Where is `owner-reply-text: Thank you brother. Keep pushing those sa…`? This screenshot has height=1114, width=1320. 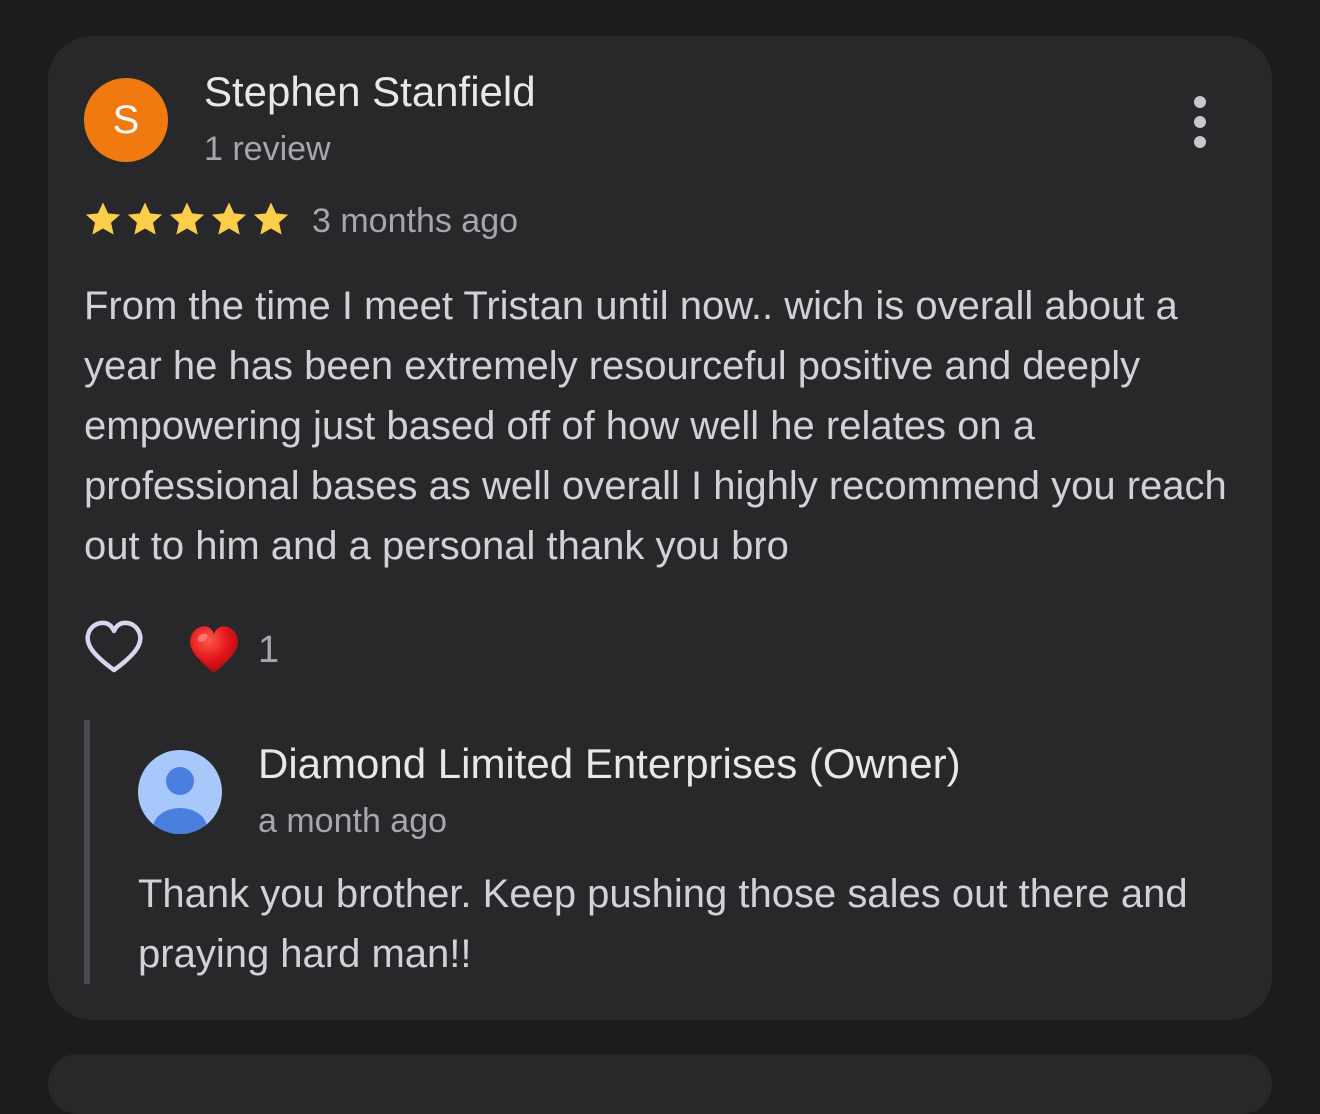
owner-reply-text: Thank you brother. Keep pushing those sa… is located at coordinates (663, 924).